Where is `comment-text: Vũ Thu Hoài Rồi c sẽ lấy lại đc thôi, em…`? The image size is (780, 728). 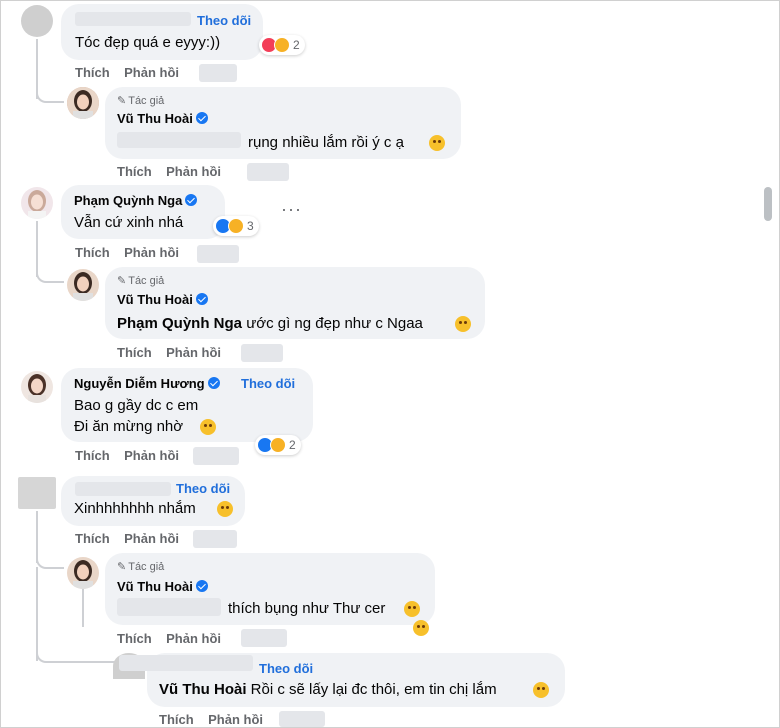 comment-text: Vũ Thu Hoài Rồi c sẽ lấy lại đc thôi, em… is located at coordinates (328, 689).